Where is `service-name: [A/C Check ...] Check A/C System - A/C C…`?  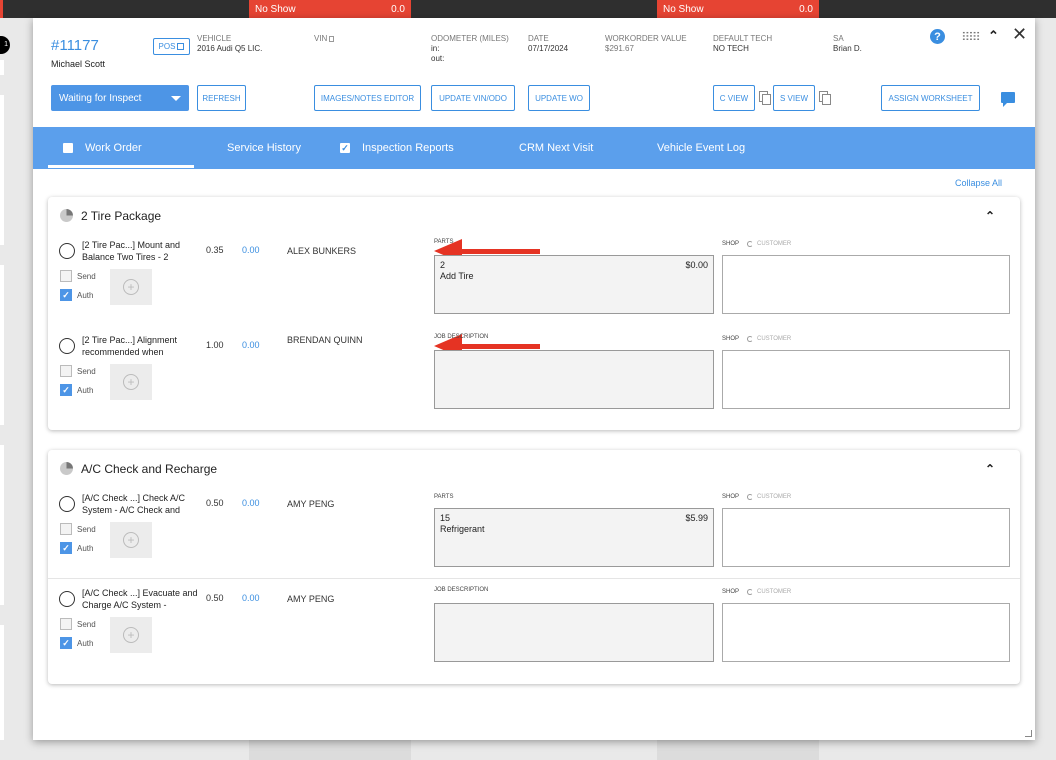 service-name: [A/C Check ...] Check A/C System - A/C C… is located at coordinates (134, 504).